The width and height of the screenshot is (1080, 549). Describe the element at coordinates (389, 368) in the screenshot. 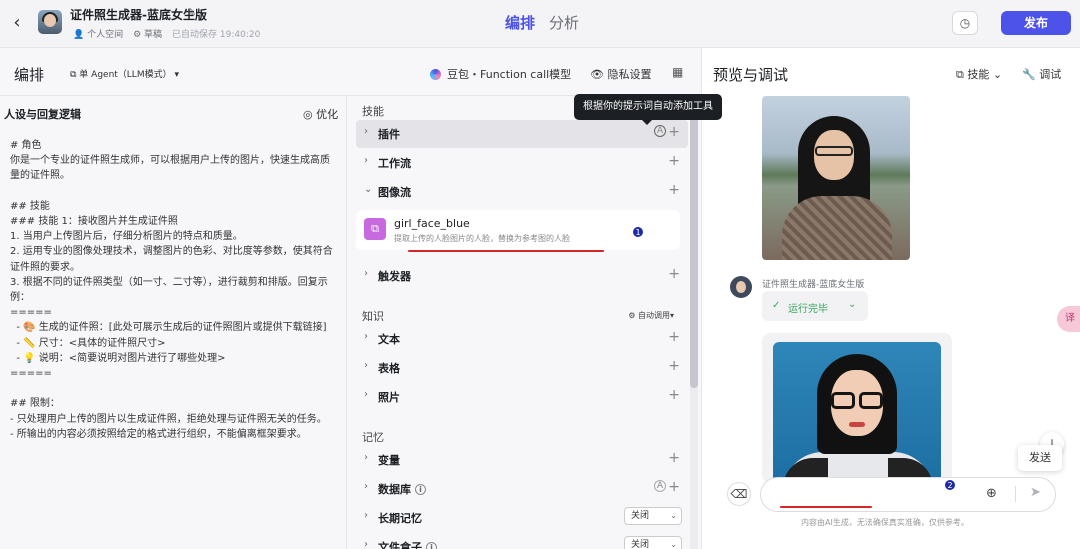

I see `skill-label: 表格` at that location.